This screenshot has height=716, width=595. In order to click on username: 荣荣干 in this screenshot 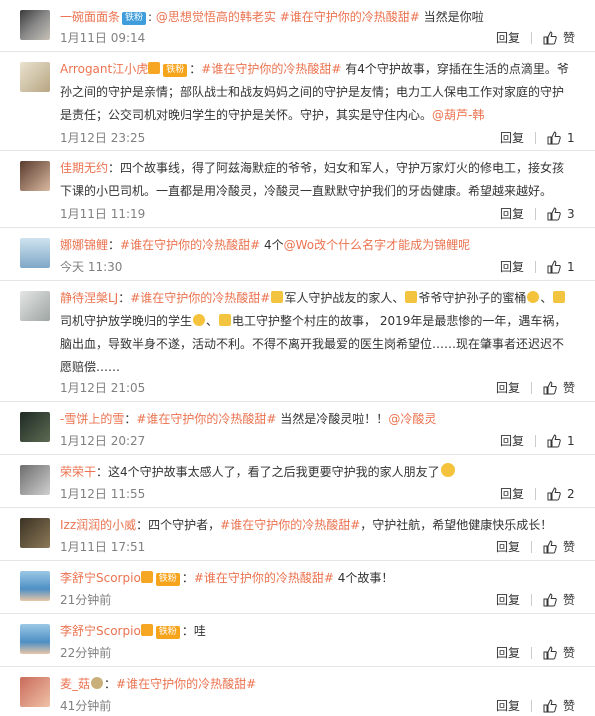, I will do `click(78, 472)`.